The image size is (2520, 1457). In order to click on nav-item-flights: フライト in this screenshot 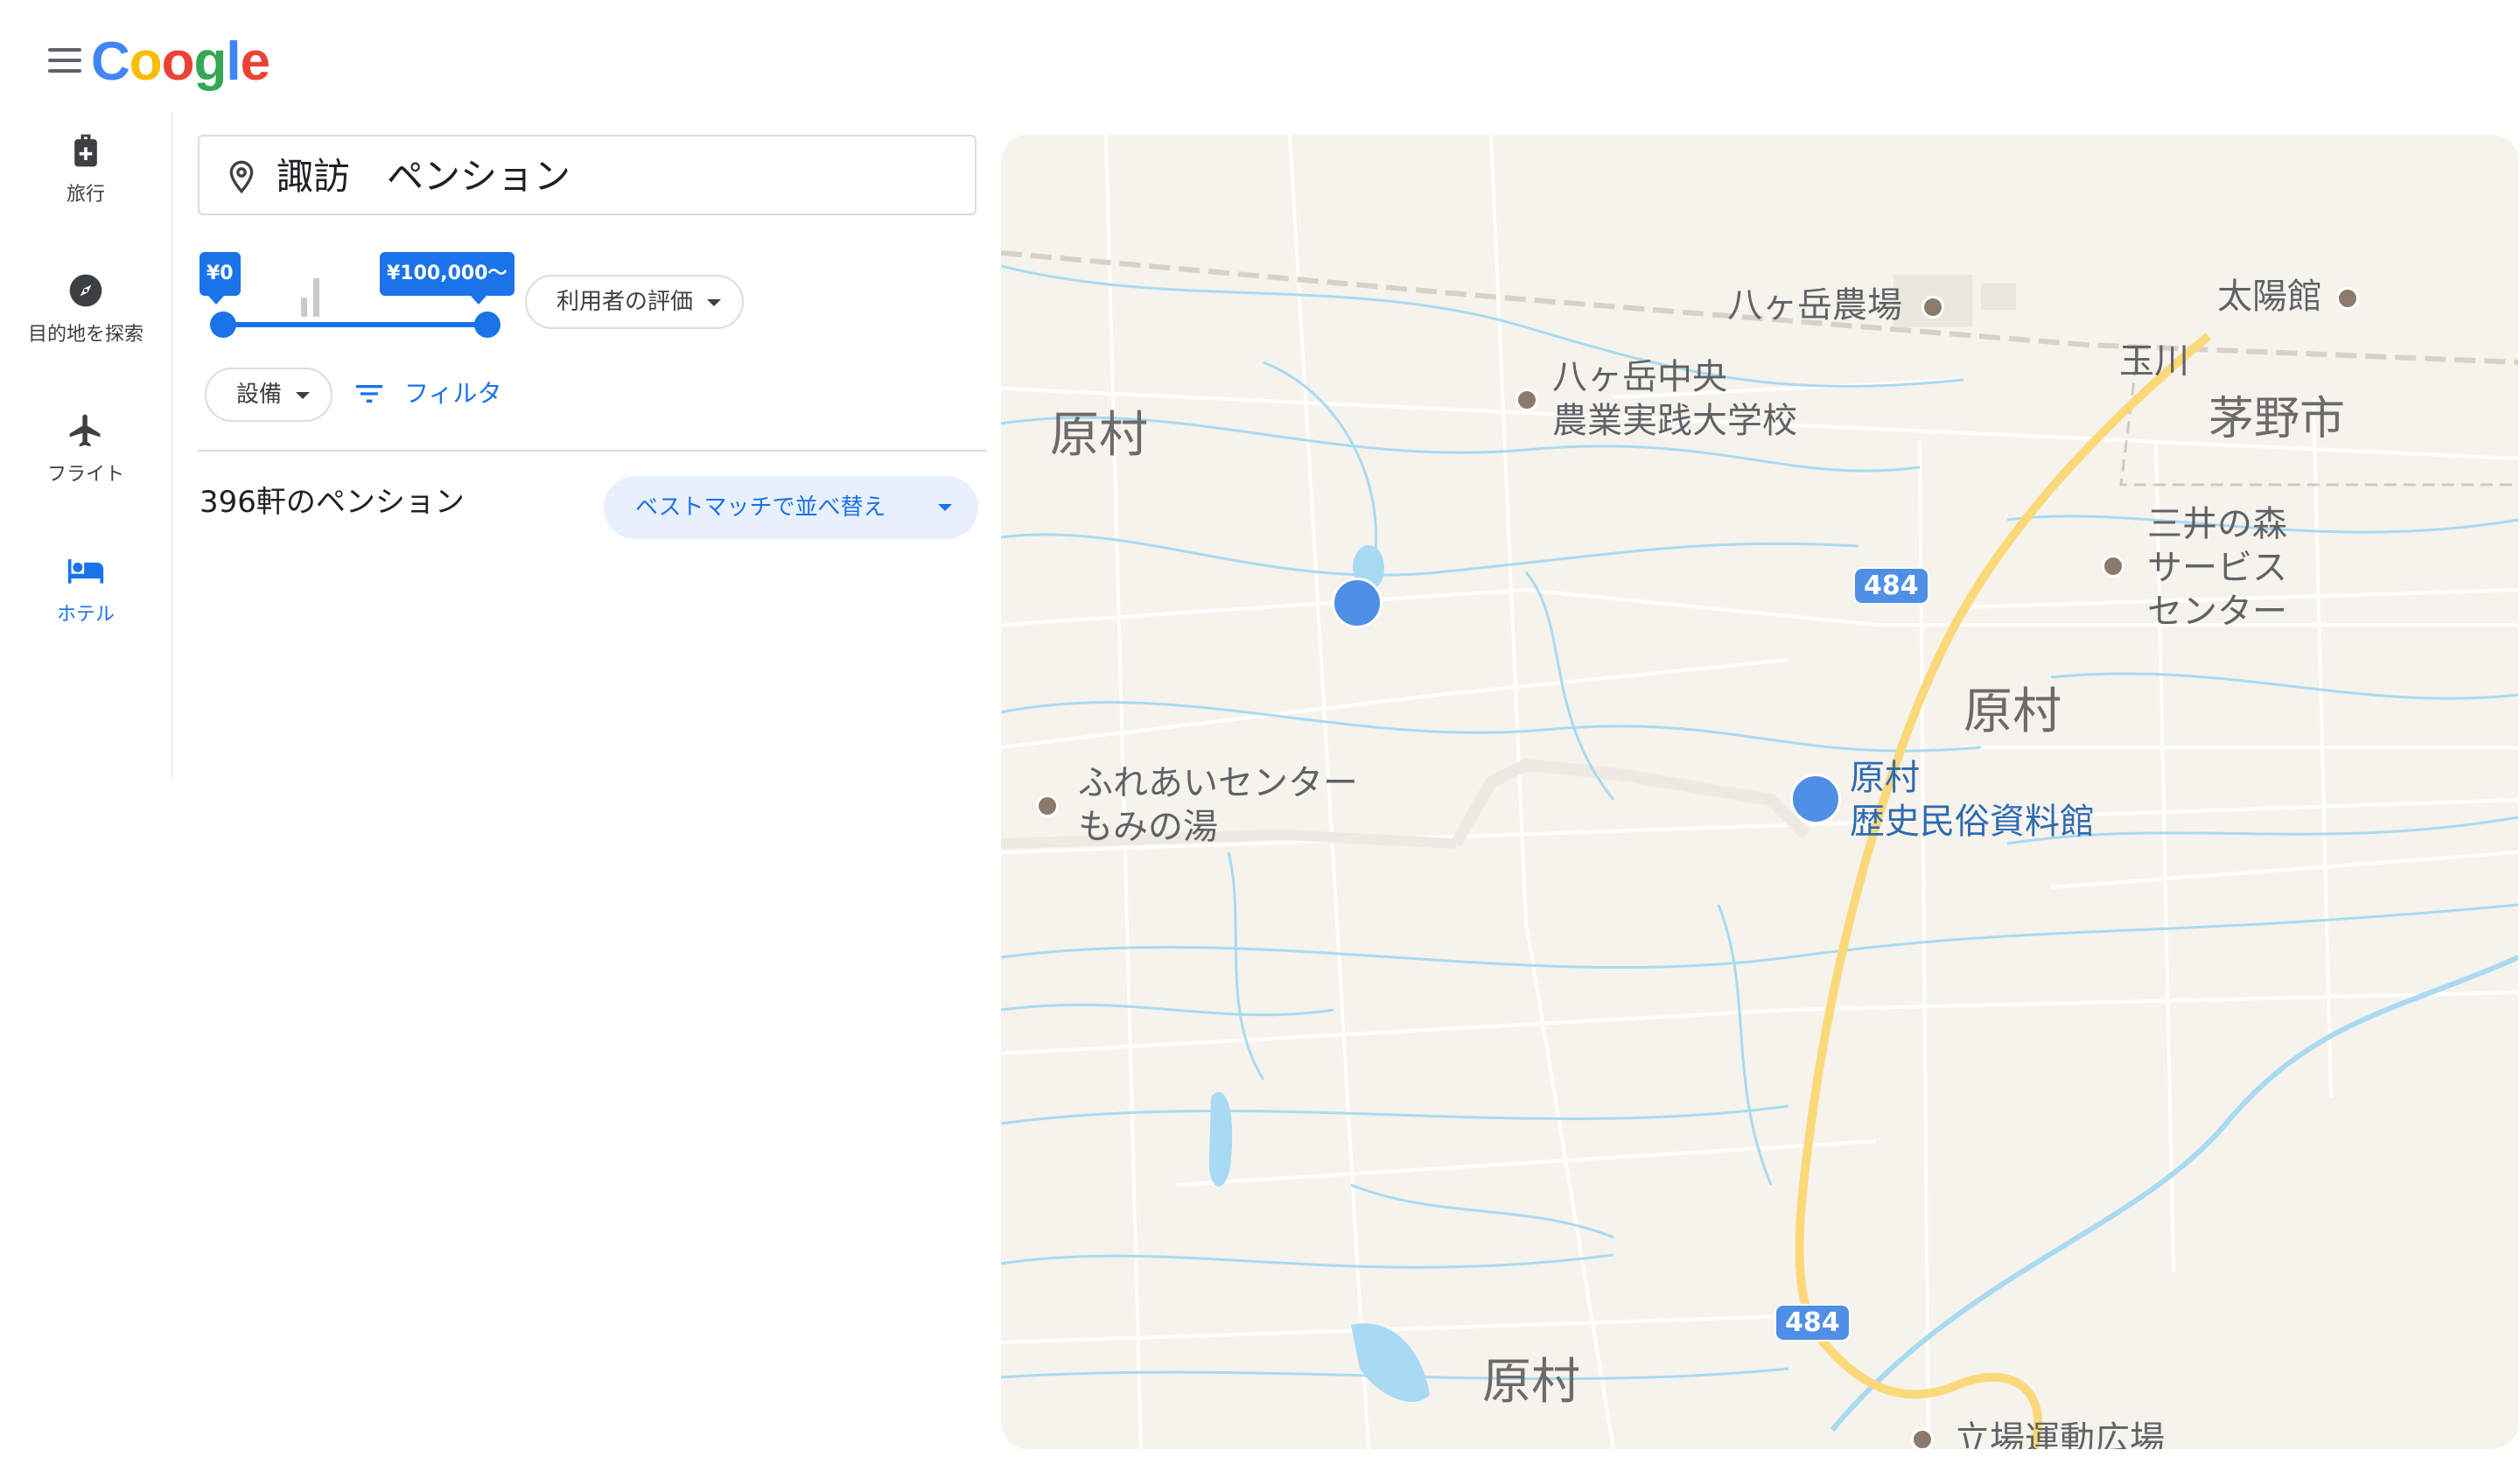, I will do `click(86, 449)`.